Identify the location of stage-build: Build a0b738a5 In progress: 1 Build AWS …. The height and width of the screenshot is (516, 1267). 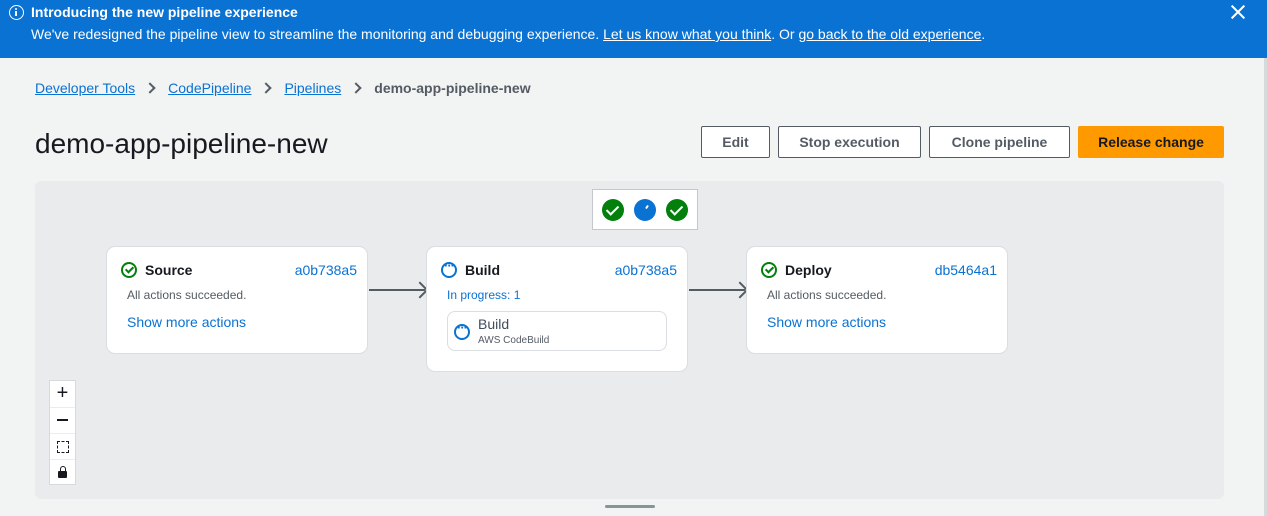
(557, 309).